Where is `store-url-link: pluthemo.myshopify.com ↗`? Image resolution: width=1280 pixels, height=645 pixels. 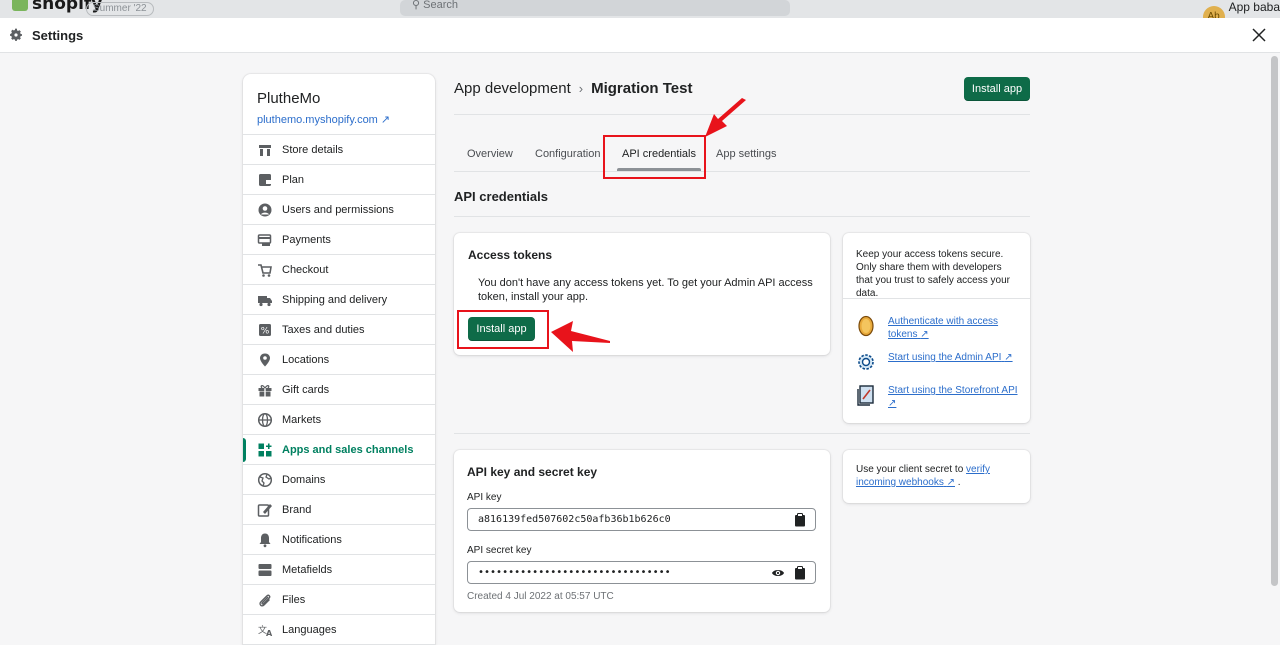 store-url-link: pluthemo.myshopify.com ↗ is located at coordinates (339, 119).